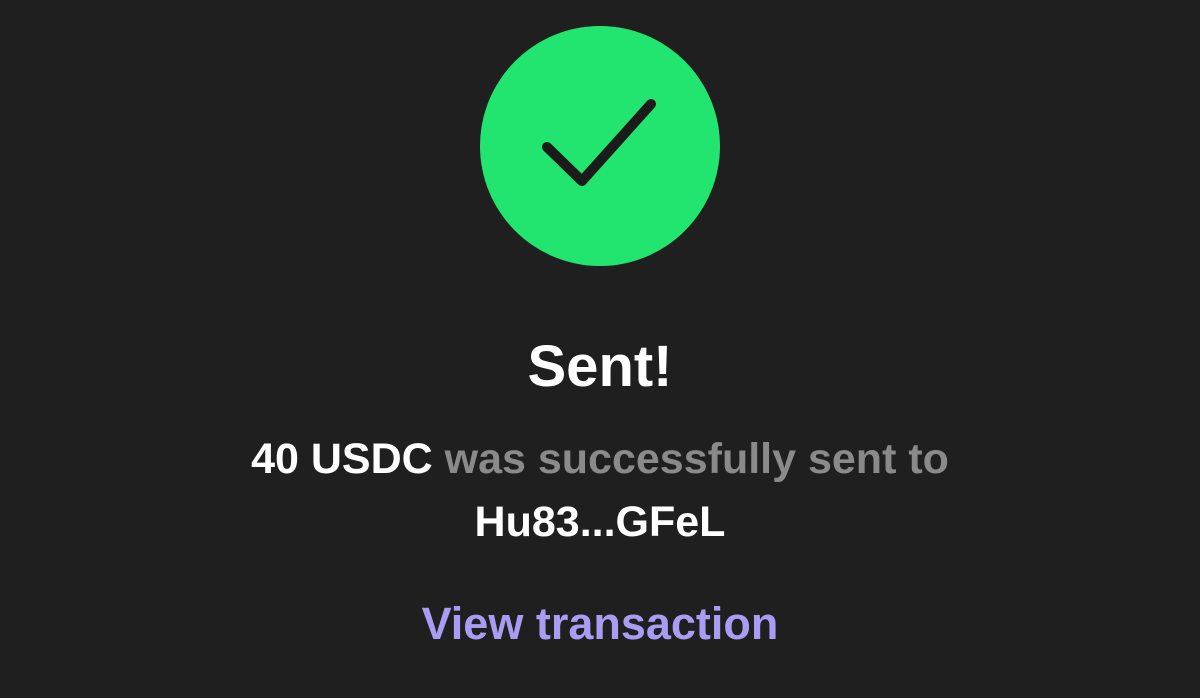 Image resolution: width=1200 pixels, height=698 pixels. Describe the element at coordinates (696, 459) in the screenshot. I see `message-text: was successfully sent to` at that location.